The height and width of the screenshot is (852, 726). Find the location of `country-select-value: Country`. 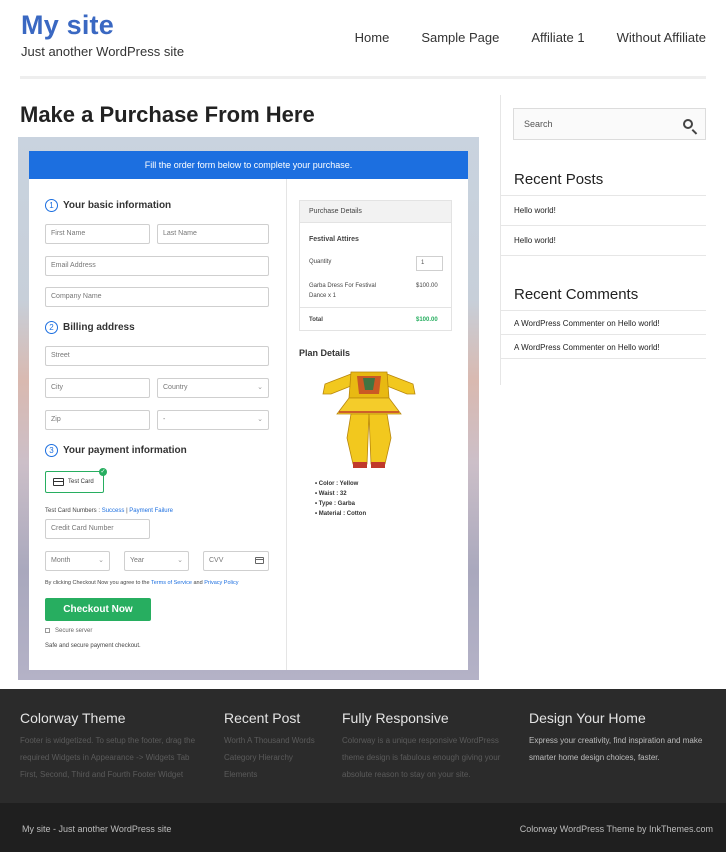

country-select-value: Country is located at coordinates (175, 387).